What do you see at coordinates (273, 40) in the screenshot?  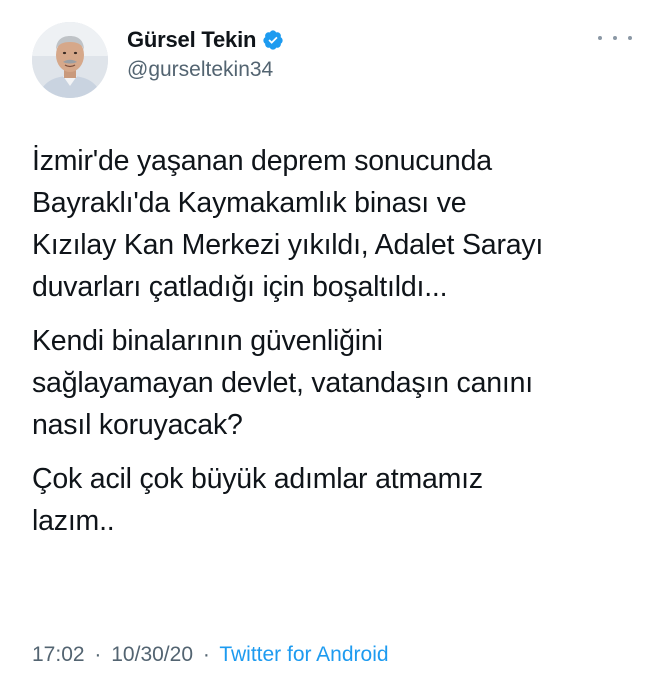 I see `verified-badge-icon` at bounding box center [273, 40].